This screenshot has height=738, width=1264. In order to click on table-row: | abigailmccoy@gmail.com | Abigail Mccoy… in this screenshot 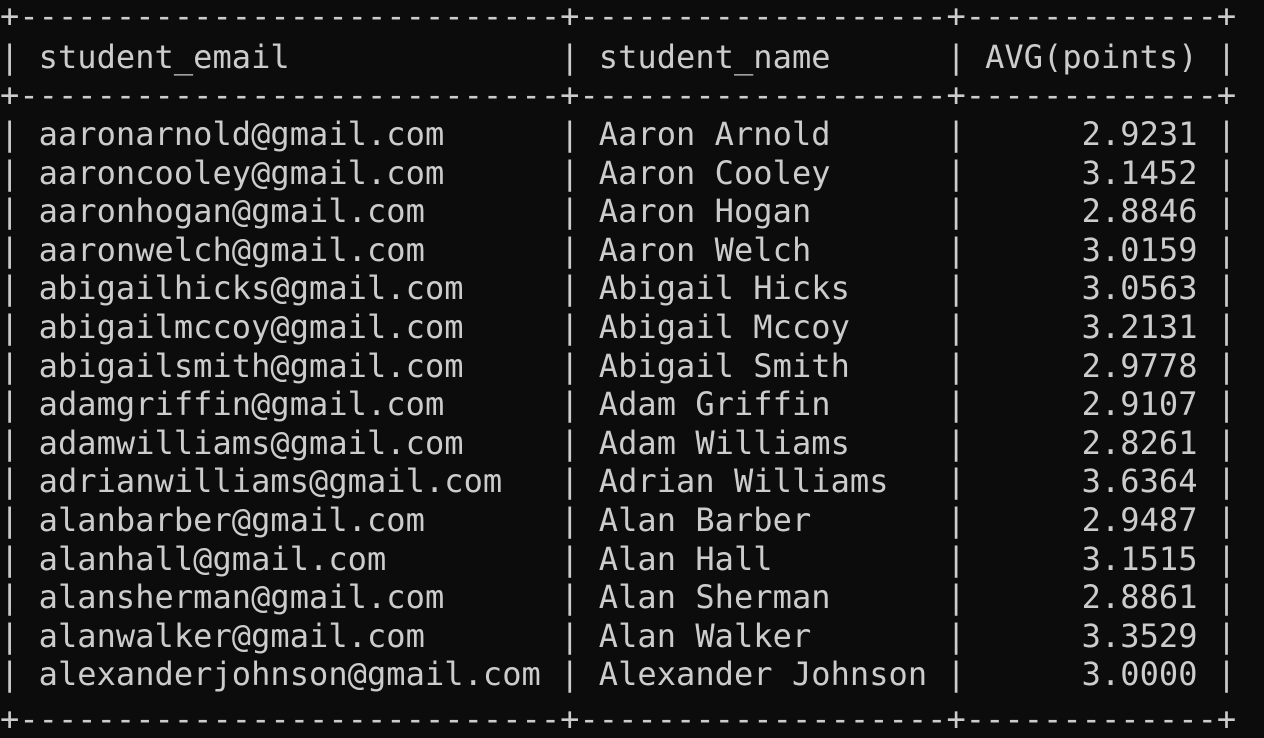, I will do `click(618, 327)`.